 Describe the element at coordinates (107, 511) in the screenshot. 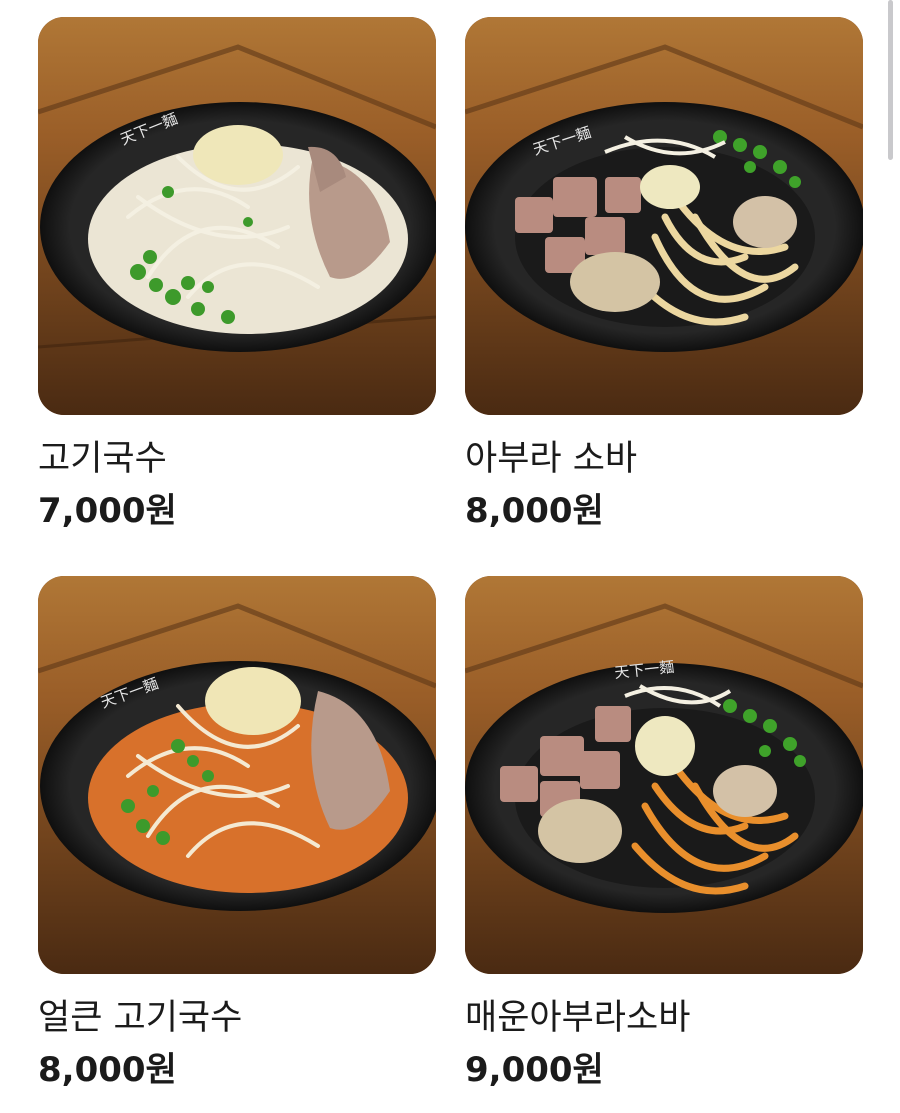

I see `menu-item-price: 7,000원` at that location.